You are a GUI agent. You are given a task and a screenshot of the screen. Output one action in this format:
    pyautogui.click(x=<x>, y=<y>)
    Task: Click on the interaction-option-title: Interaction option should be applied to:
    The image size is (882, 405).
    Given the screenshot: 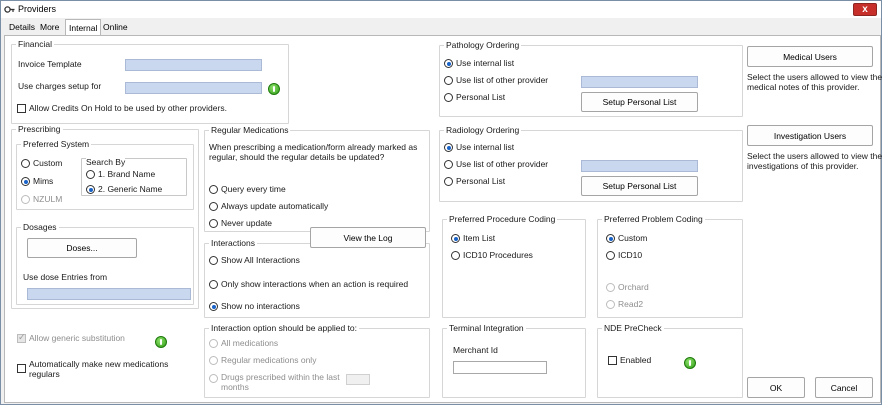 What is the action you would take?
    pyautogui.click(x=284, y=328)
    